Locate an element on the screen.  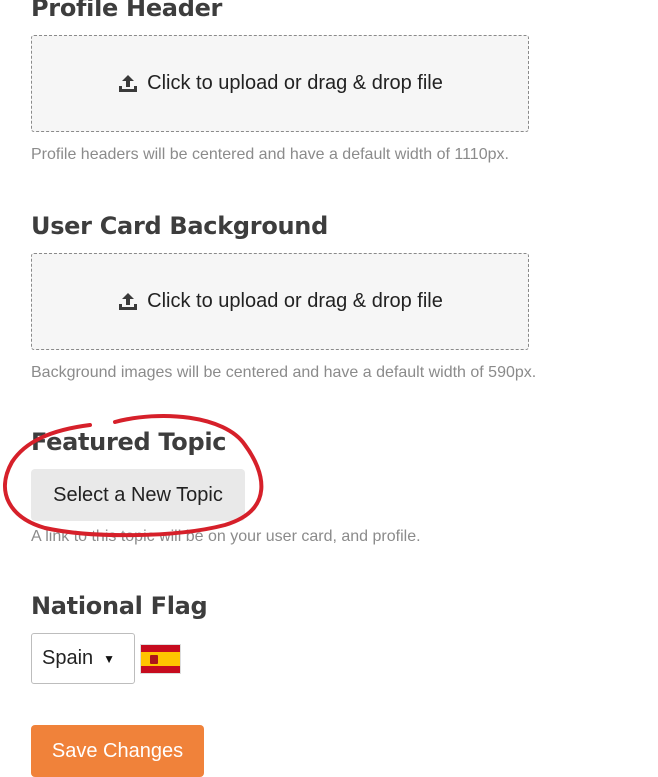
caret-down-icon: ▼ is located at coordinates (109, 658).